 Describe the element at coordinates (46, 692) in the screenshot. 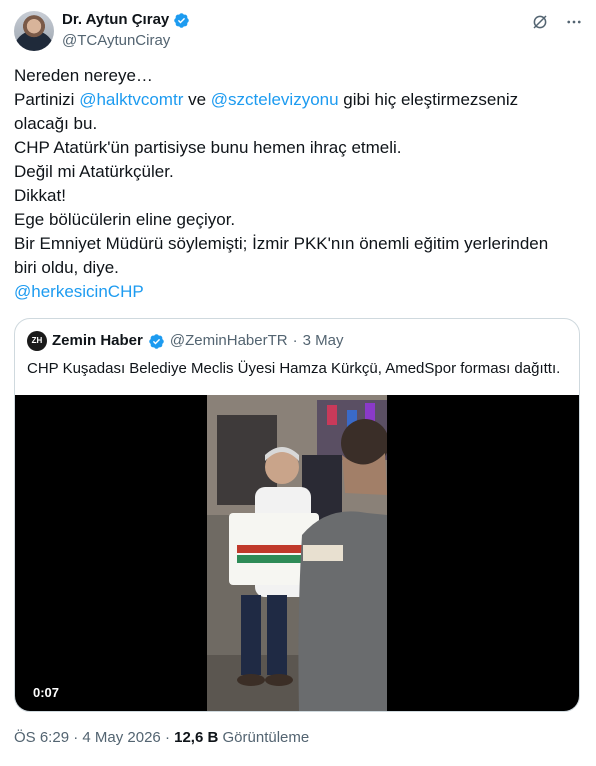

I see `video-duration: 0:07` at that location.